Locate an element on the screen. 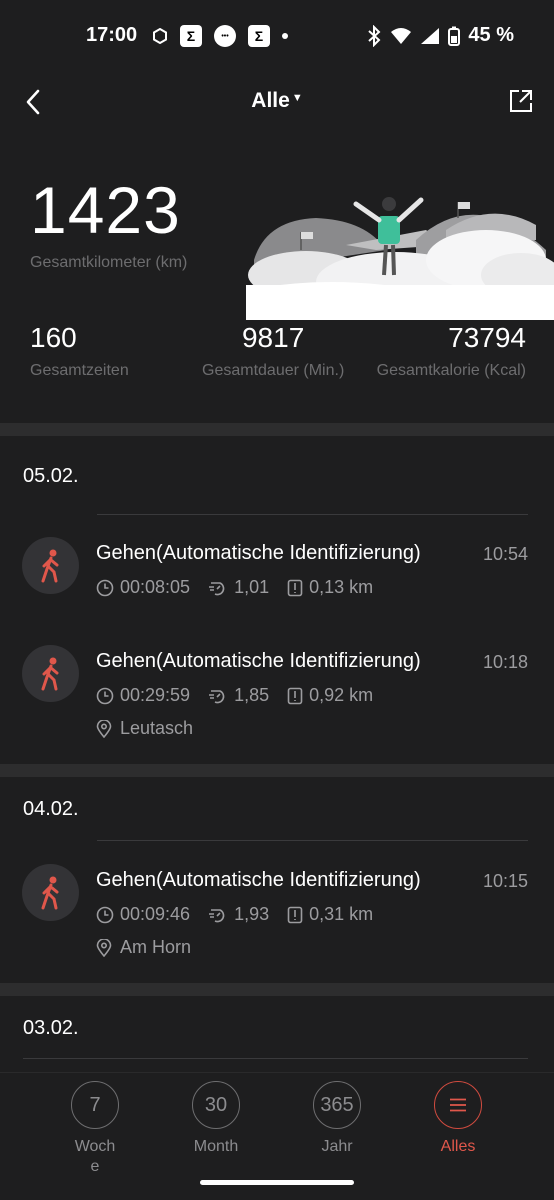 Image resolution: width=554 pixels, height=1200 pixels. tab-label: Woch e is located at coordinates (95, 1156).